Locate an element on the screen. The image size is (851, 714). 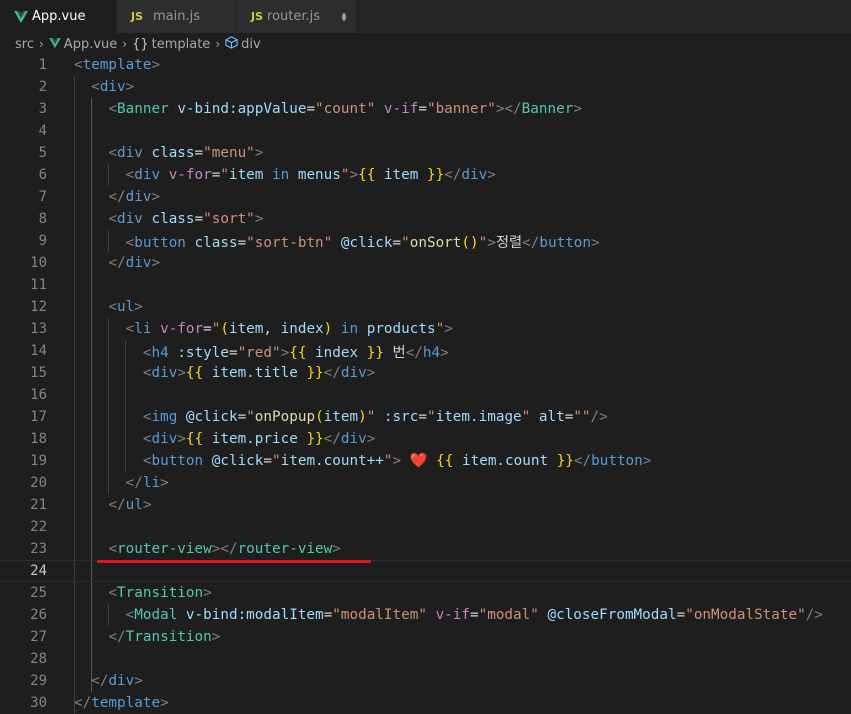
breadcrumb-template: {} template is located at coordinates (171, 44).